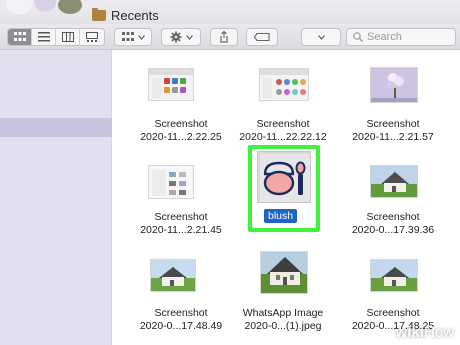  What do you see at coordinates (281, 216) in the screenshot?
I see `file-name-selected: blush` at bounding box center [281, 216].